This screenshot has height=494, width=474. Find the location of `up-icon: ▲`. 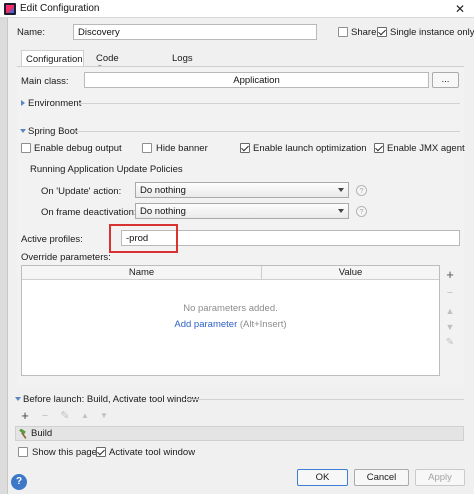

up-icon: ▲ is located at coordinates (450, 311).